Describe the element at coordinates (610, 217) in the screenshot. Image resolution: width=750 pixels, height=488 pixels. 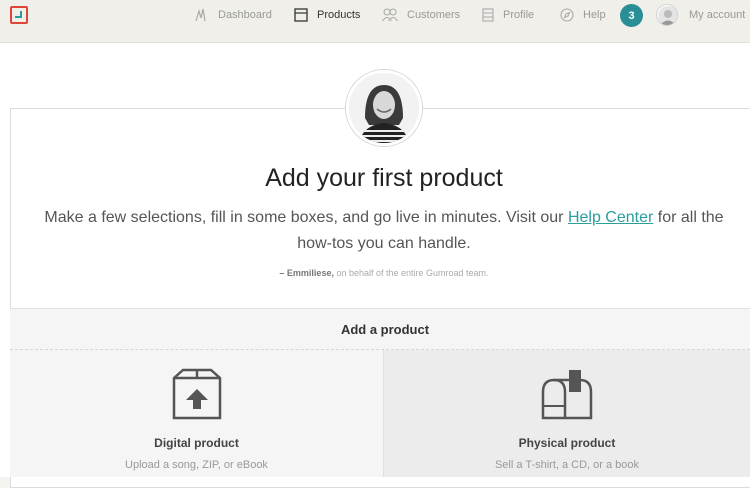
I see `help-center-link: Help Center` at that location.